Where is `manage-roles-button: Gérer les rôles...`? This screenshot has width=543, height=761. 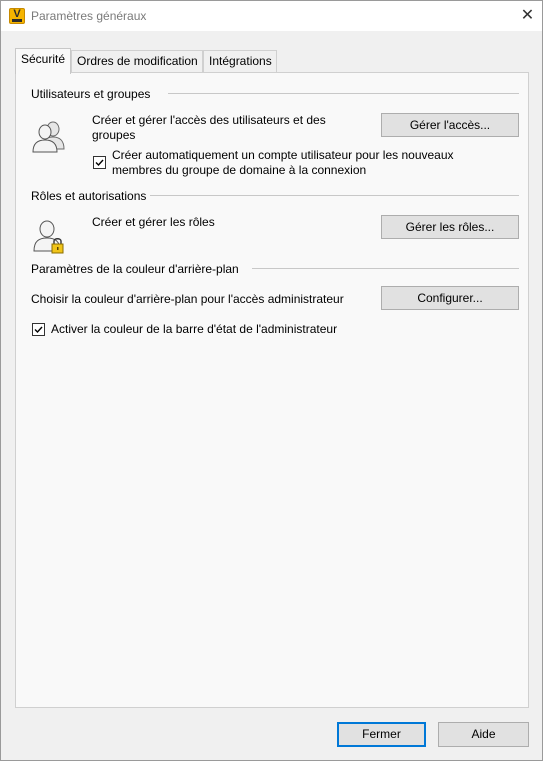 manage-roles-button: Gérer les rôles... is located at coordinates (450, 227).